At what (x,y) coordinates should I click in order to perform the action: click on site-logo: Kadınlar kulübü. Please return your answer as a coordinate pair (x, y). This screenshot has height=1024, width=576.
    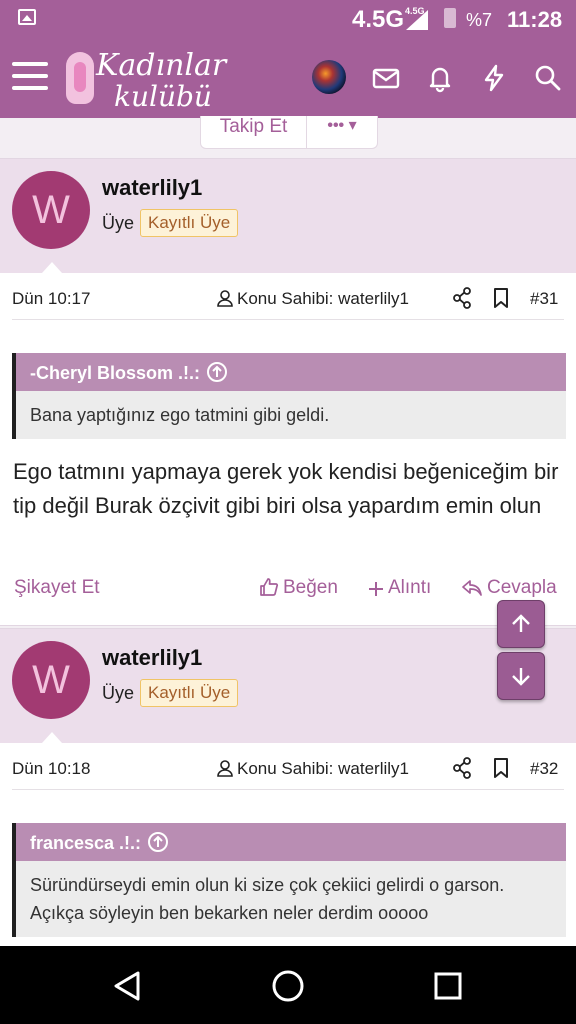
    Looking at the image, I should click on (151, 79).